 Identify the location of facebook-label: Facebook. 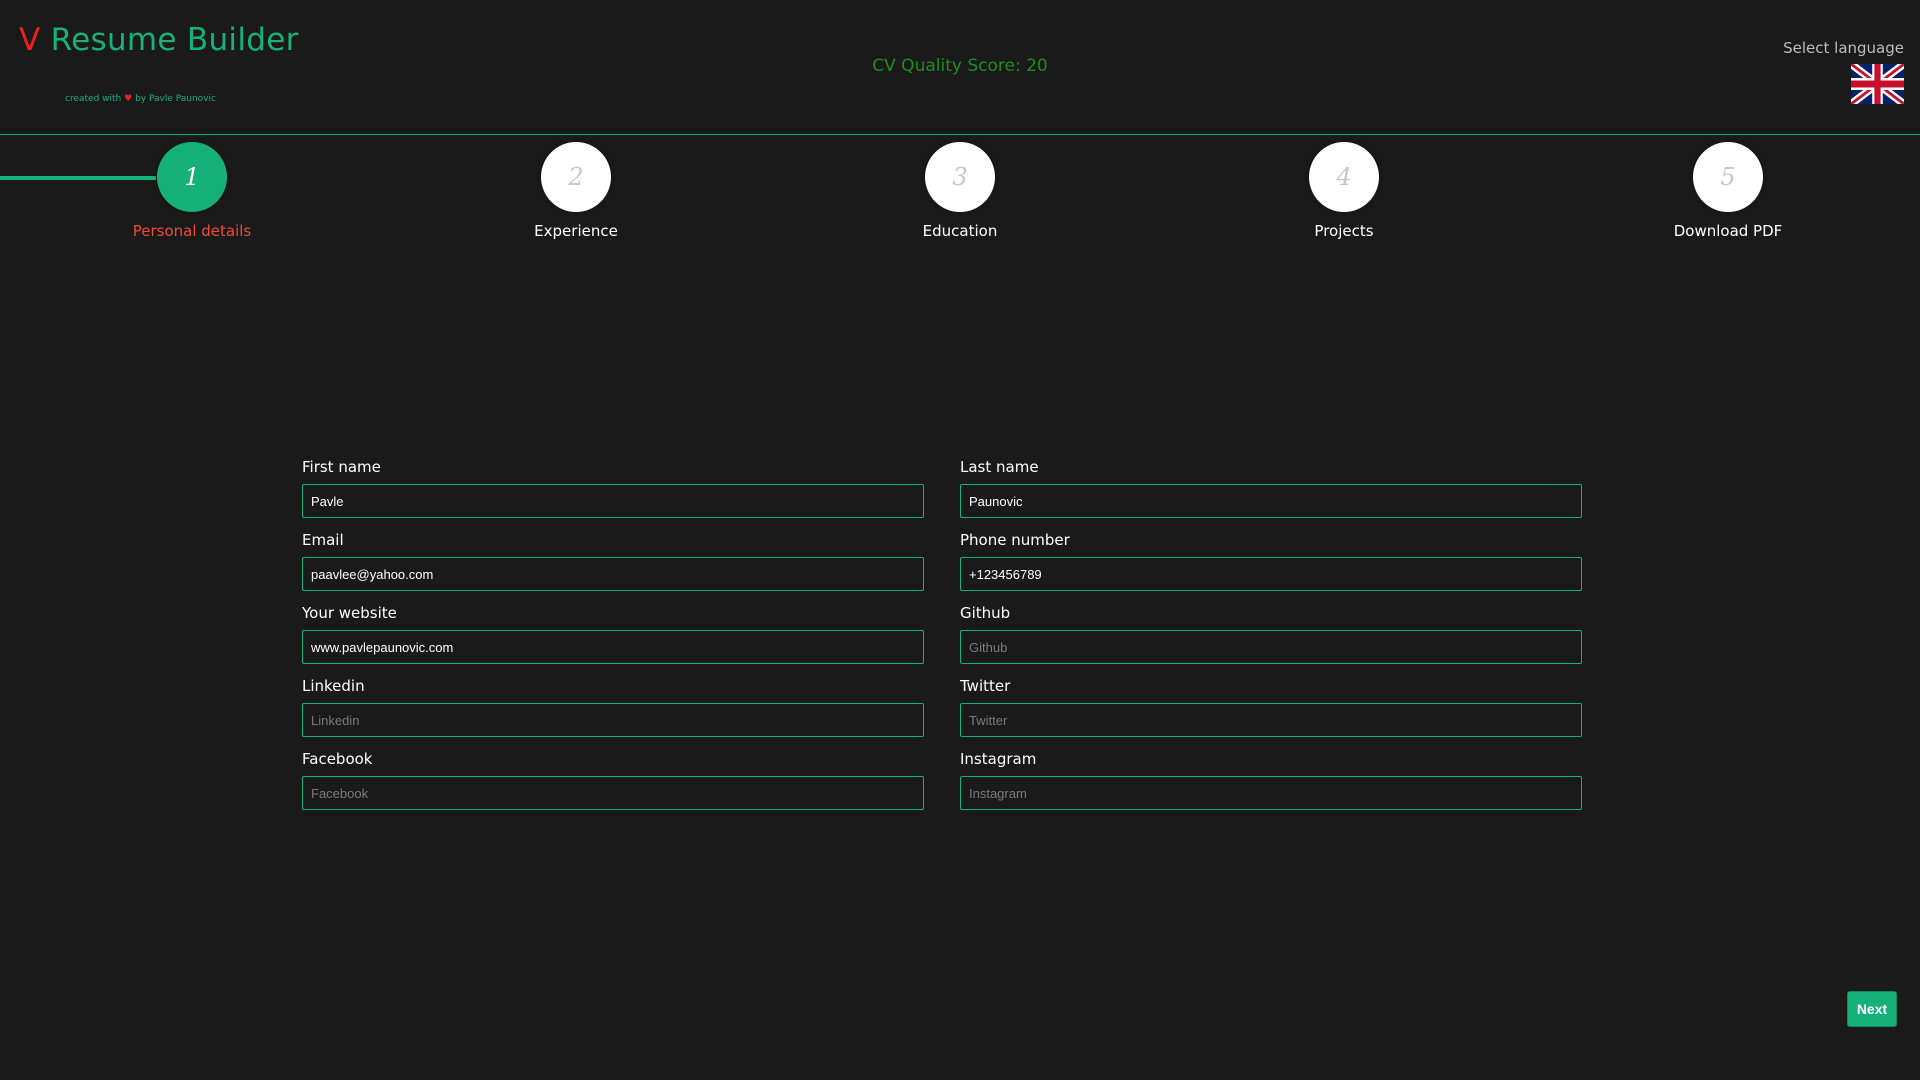
(337, 759).